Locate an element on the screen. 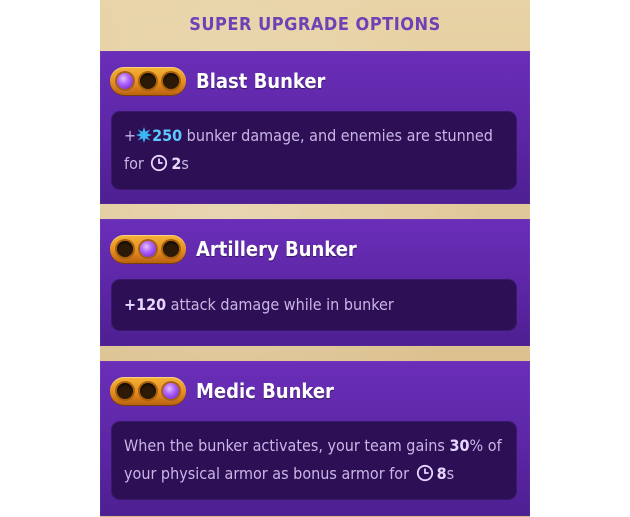 This screenshot has width=630, height=517. tier-pip-3-active is located at coordinates (171, 391).